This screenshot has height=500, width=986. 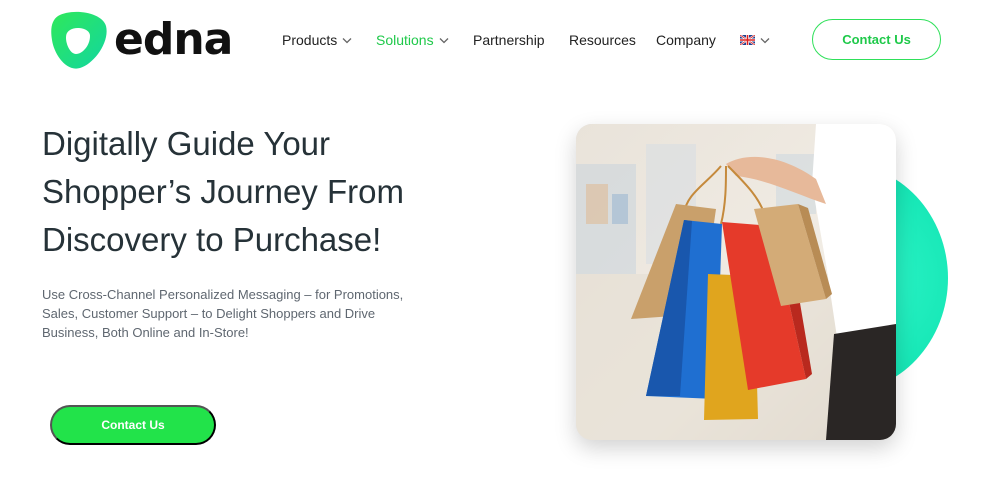 I want to click on language-selector, so click(x=755, y=40).